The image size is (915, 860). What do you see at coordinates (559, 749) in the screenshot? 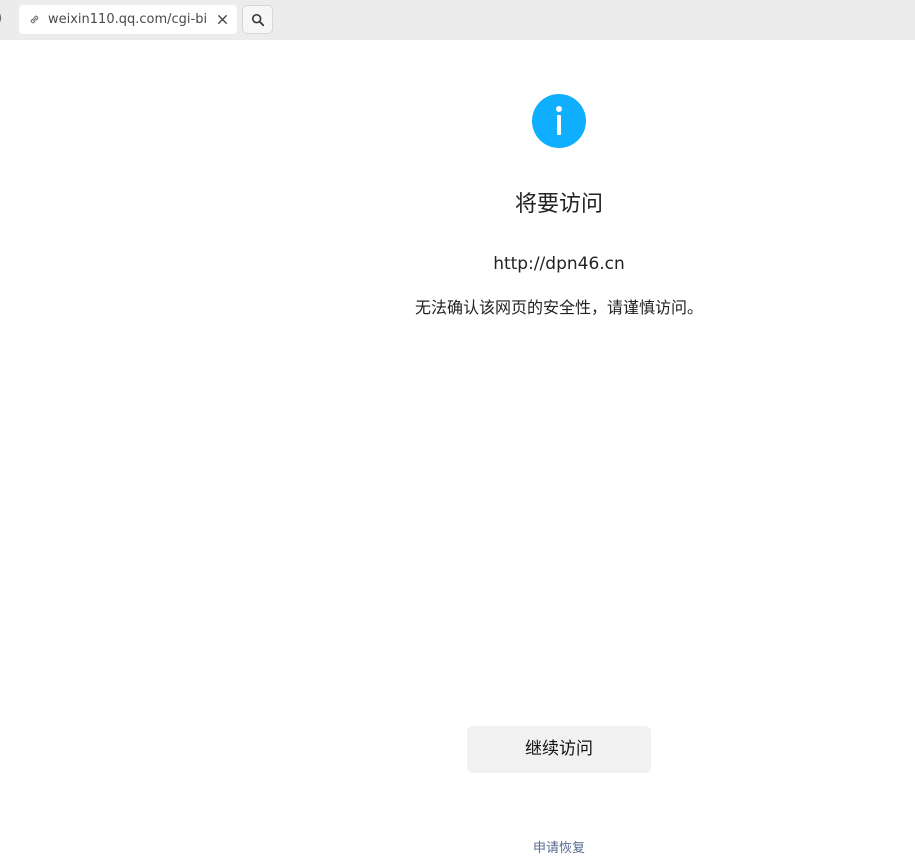
I see `continue-button: 继续访问` at bounding box center [559, 749].